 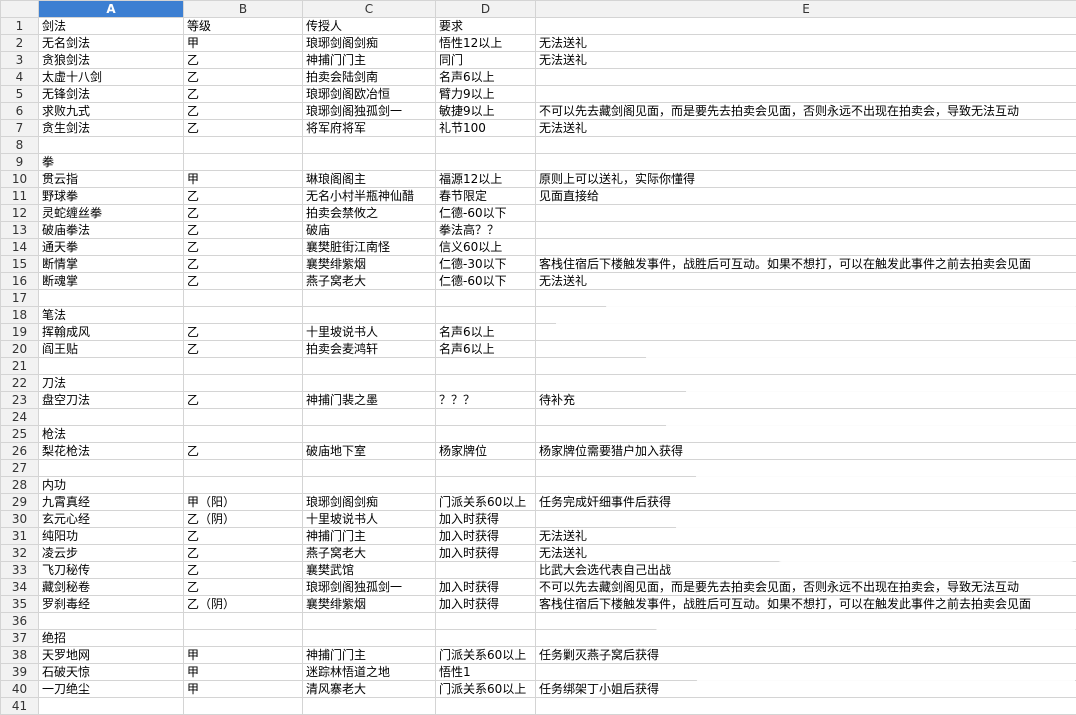 What do you see at coordinates (19, 247) in the screenshot?
I see `row-header: 14` at bounding box center [19, 247].